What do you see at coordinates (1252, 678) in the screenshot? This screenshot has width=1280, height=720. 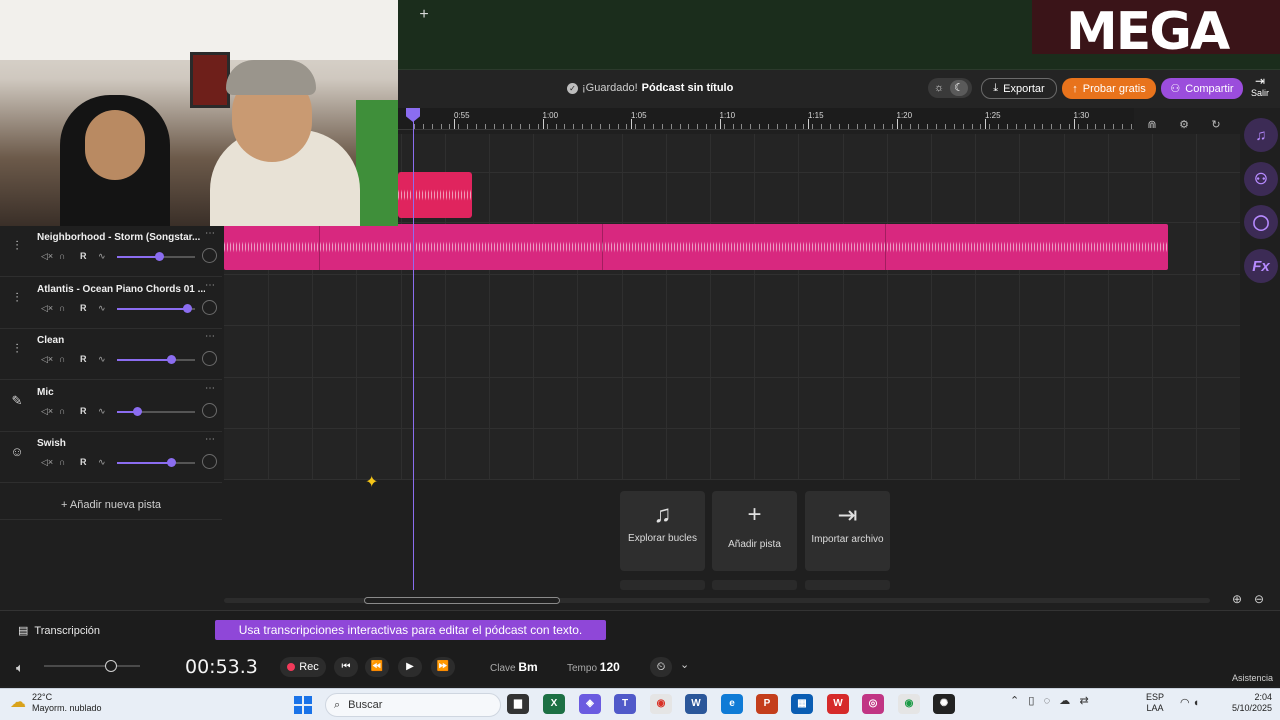 I see `help-label: Asistencia` at bounding box center [1252, 678].